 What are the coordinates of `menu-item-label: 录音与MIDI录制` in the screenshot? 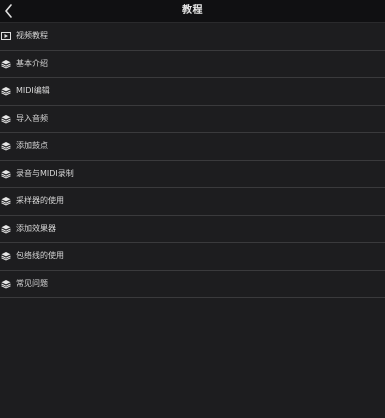 It's located at (45, 173).